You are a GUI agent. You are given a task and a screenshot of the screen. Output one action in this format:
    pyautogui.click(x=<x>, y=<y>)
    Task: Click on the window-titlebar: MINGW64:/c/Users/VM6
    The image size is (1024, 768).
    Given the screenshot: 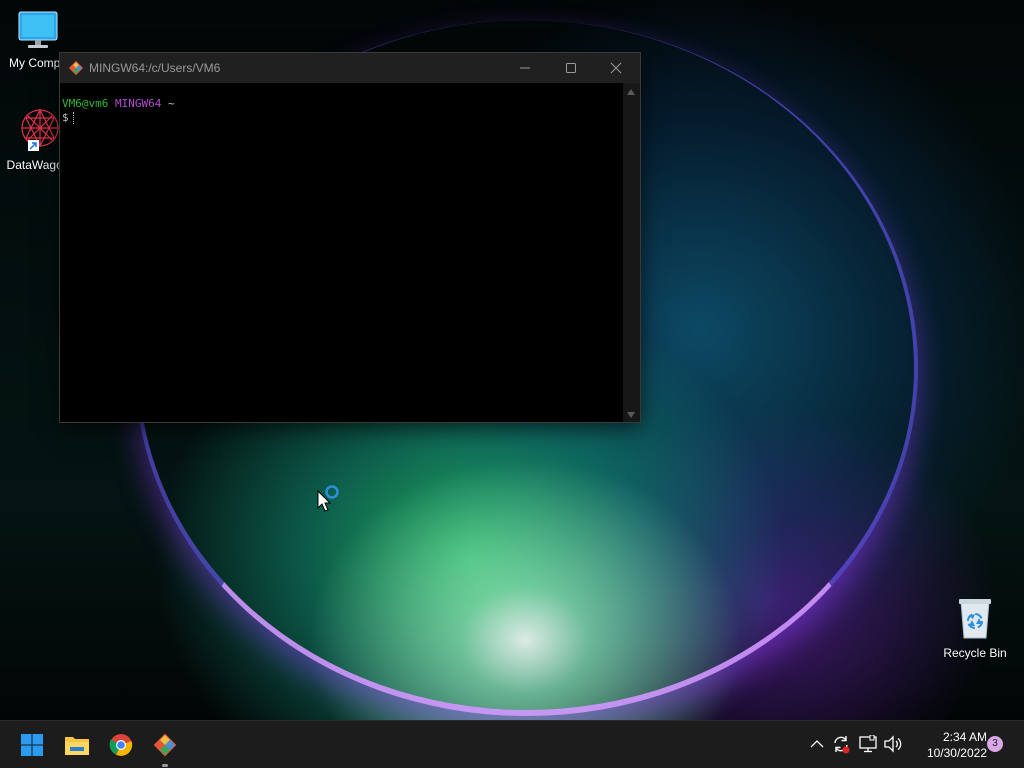 What is the action you would take?
    pyautogui.click(x=350, y=68)
    